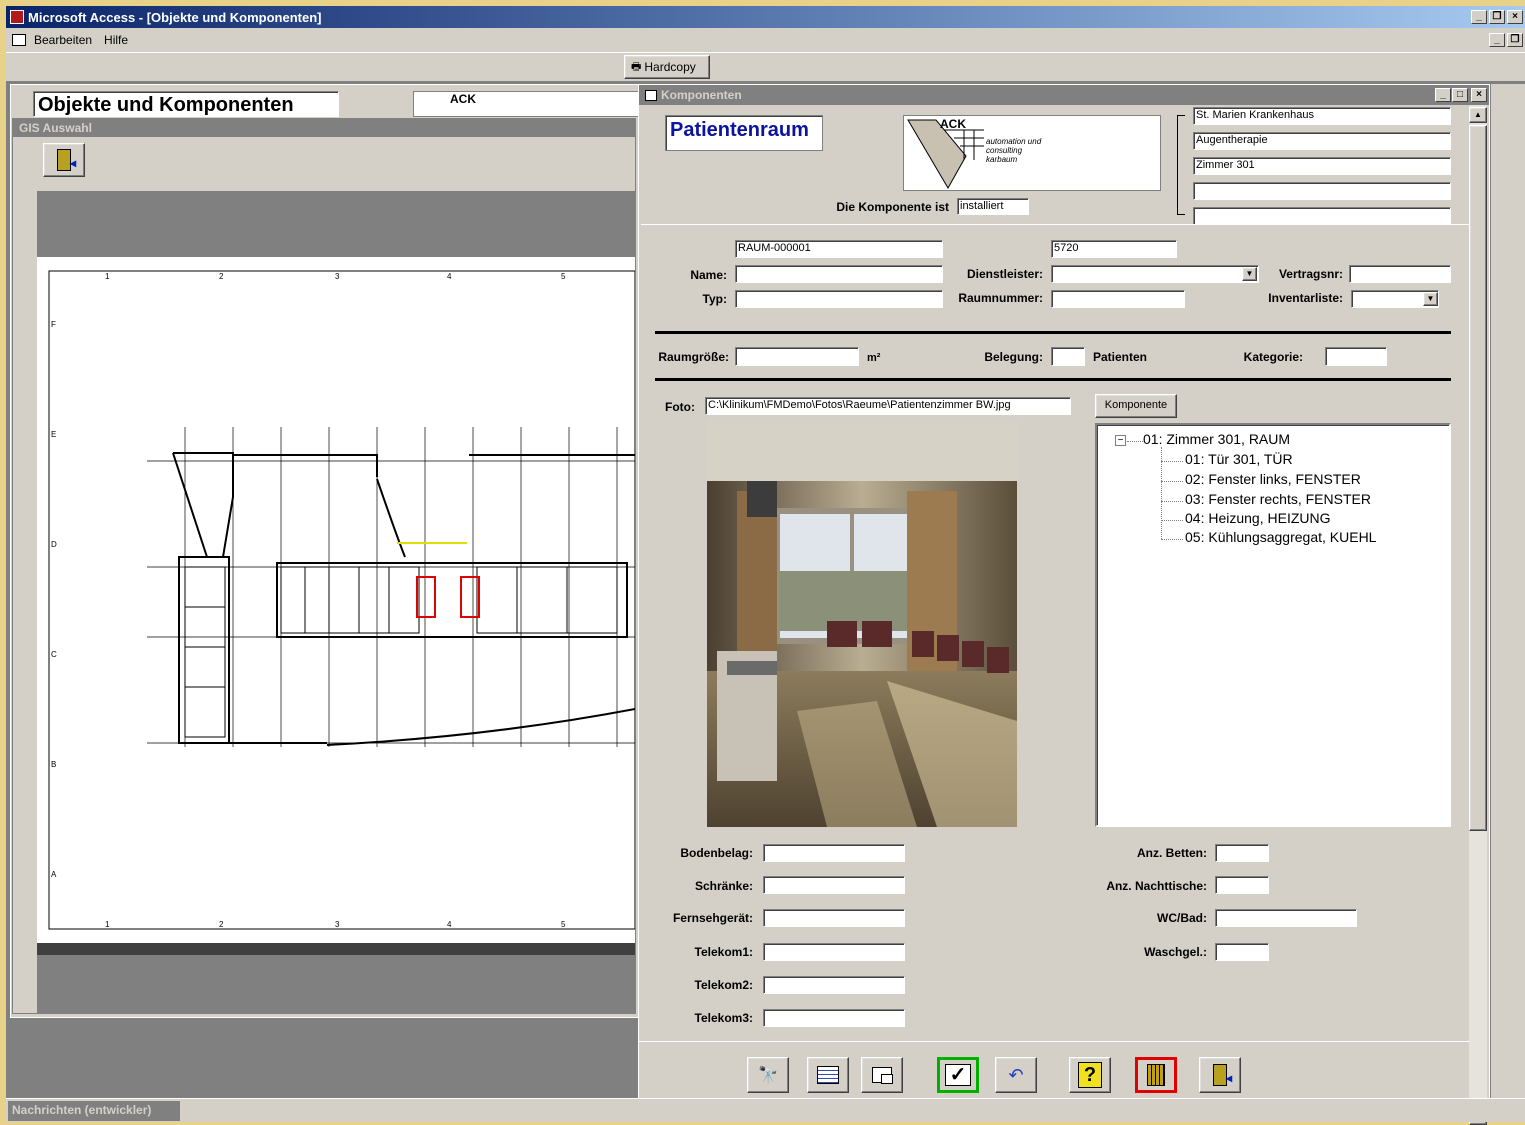 The width and height of the screenshot is (1525, 1125). What do you see at coordinates (1181, 165) in the screenshot?
I see `hierarchy-bracket` at bounding box center [1181, 165].